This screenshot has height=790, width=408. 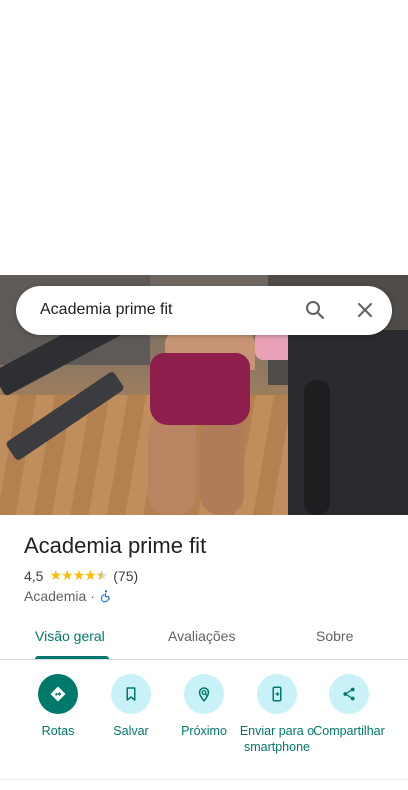 I want to click on rating-value: 4,5, so click(x=34, y=575).